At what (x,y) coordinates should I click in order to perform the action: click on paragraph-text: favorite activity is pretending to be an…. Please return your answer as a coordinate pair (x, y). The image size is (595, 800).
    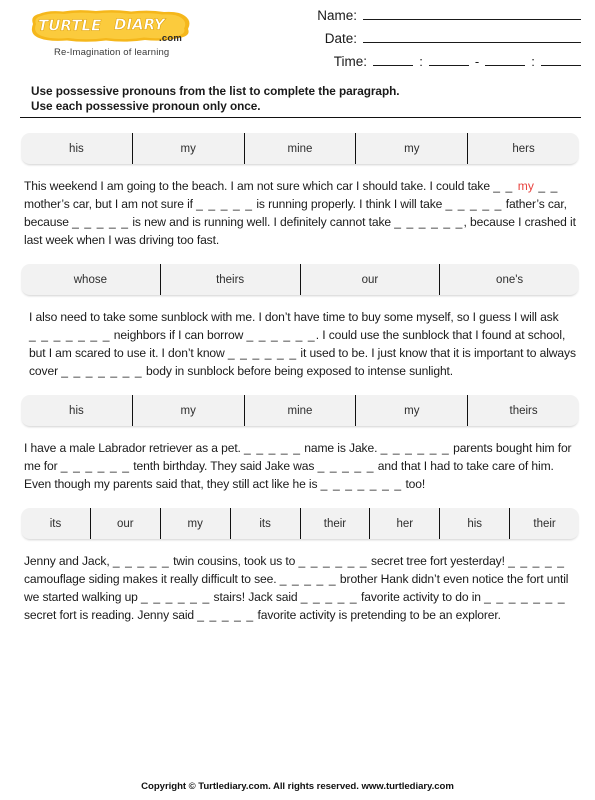
    Looking at the image, I should click on (377, 615).